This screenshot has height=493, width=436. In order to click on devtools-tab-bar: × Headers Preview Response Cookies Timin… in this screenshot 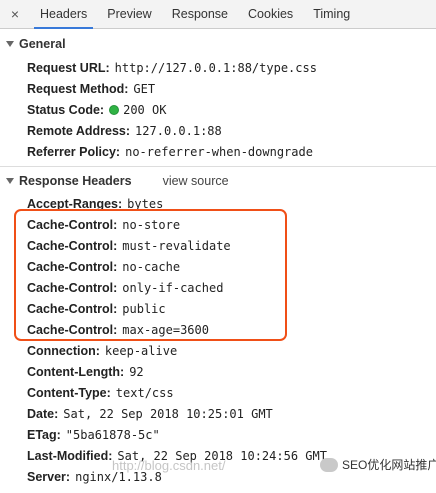, I will do `click(218, 14)`.